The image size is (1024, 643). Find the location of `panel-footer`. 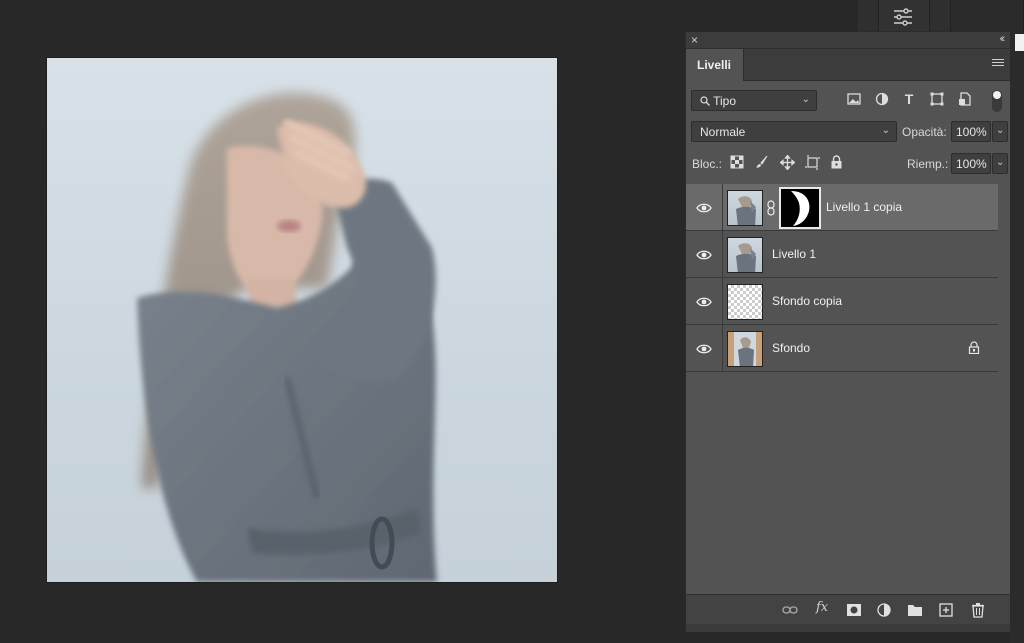

panel-footer is located at coordinates (848, 628).